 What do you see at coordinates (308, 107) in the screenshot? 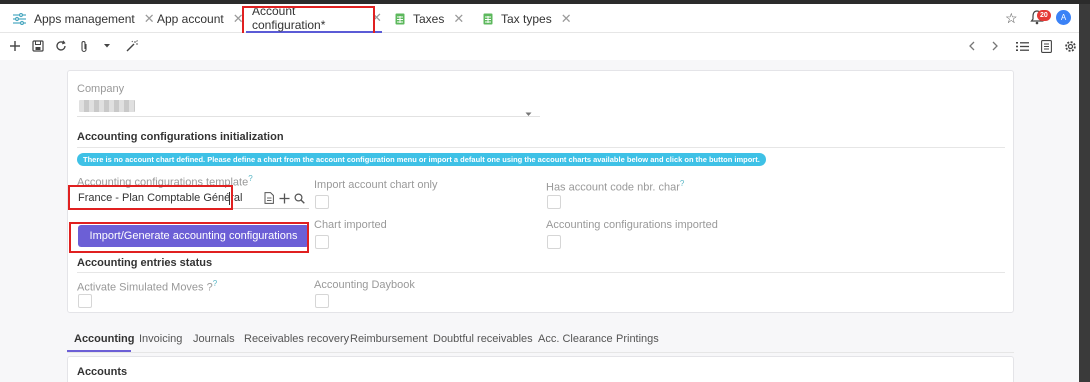
I see `company-select` at bounding box center [308, 107].